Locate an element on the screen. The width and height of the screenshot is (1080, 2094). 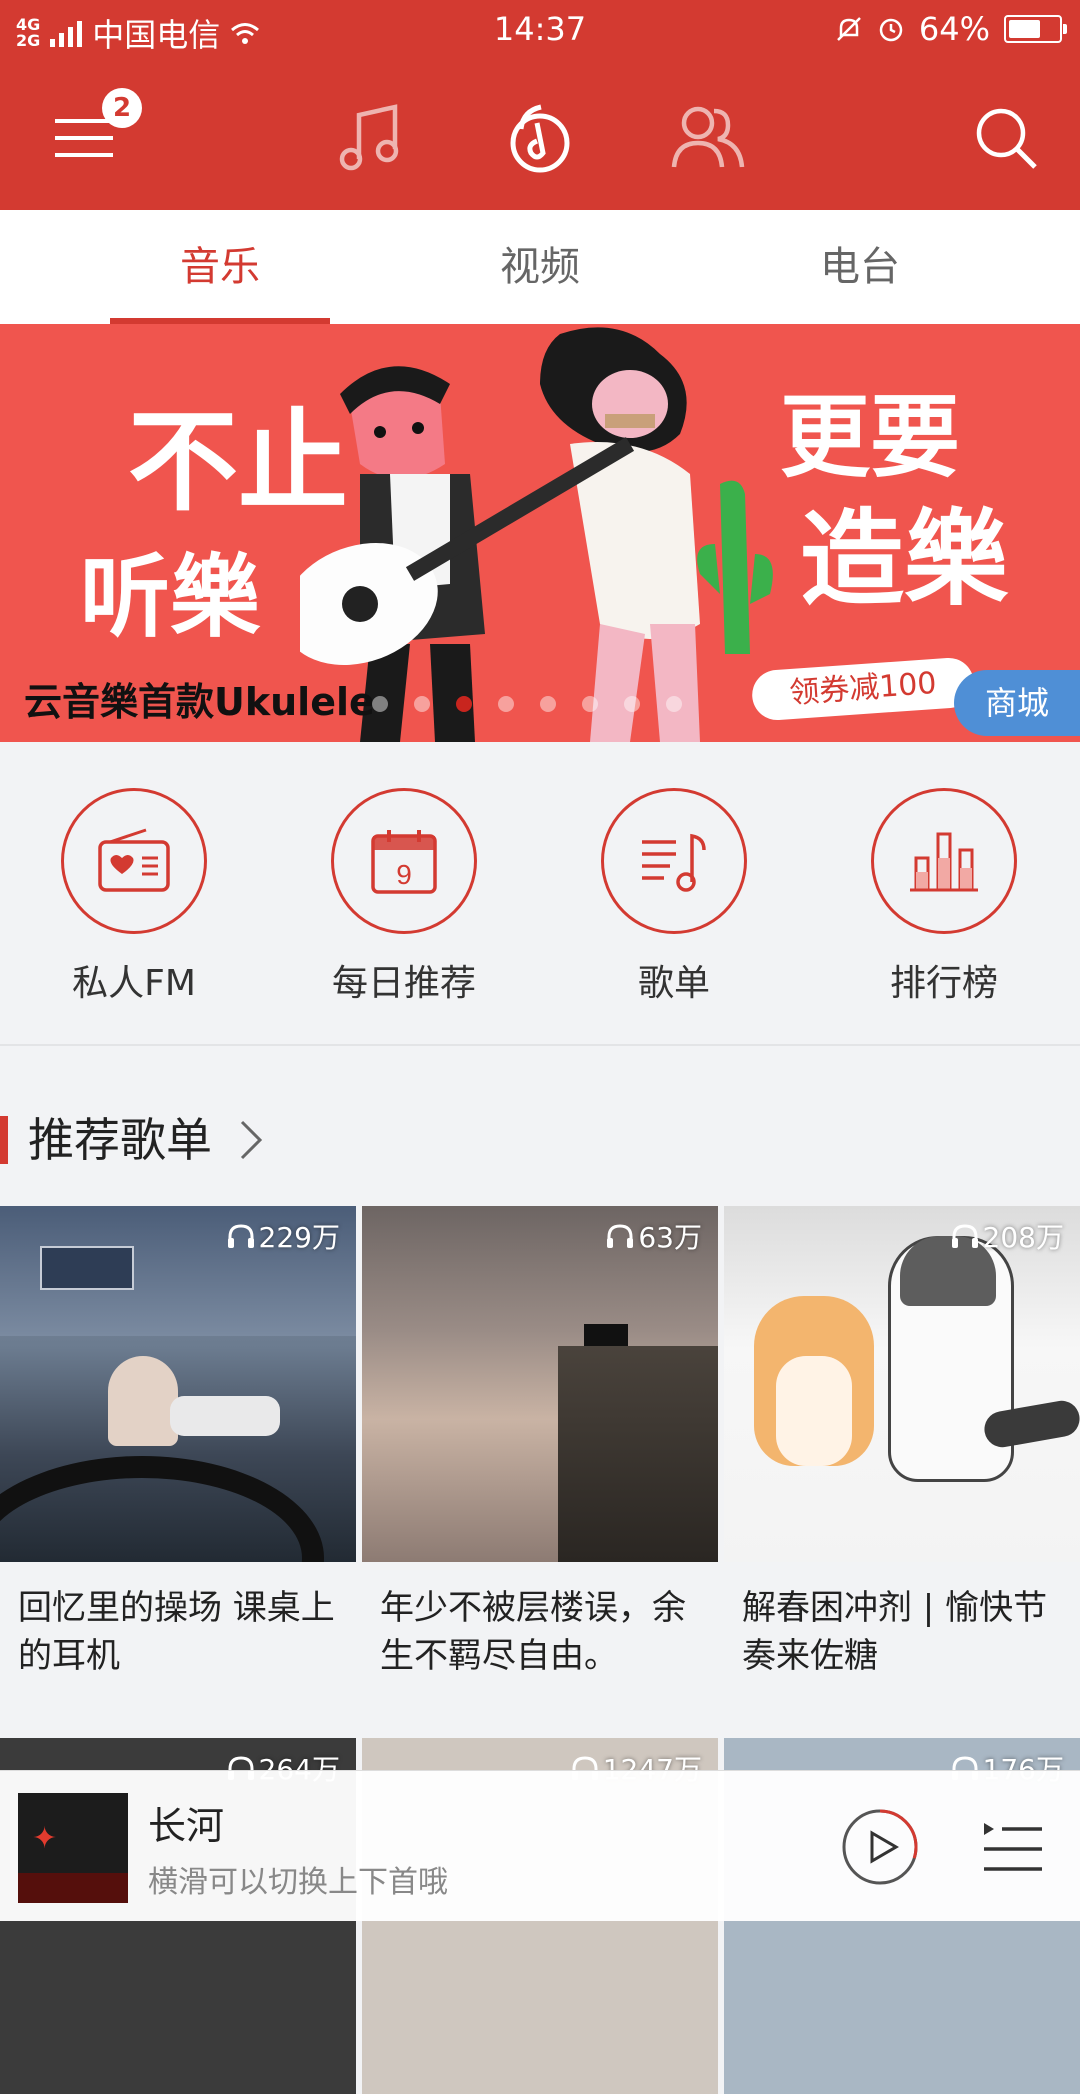
playlist-title: 解春困冲剂 | 愉快节奏来佐糖 is located at coordinates (895, 1632).